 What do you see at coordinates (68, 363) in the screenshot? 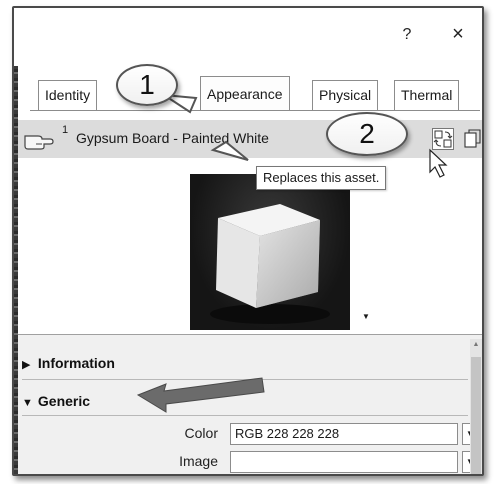
I see `information-group-header: ▶ Information` at bounding box center [68, 363].